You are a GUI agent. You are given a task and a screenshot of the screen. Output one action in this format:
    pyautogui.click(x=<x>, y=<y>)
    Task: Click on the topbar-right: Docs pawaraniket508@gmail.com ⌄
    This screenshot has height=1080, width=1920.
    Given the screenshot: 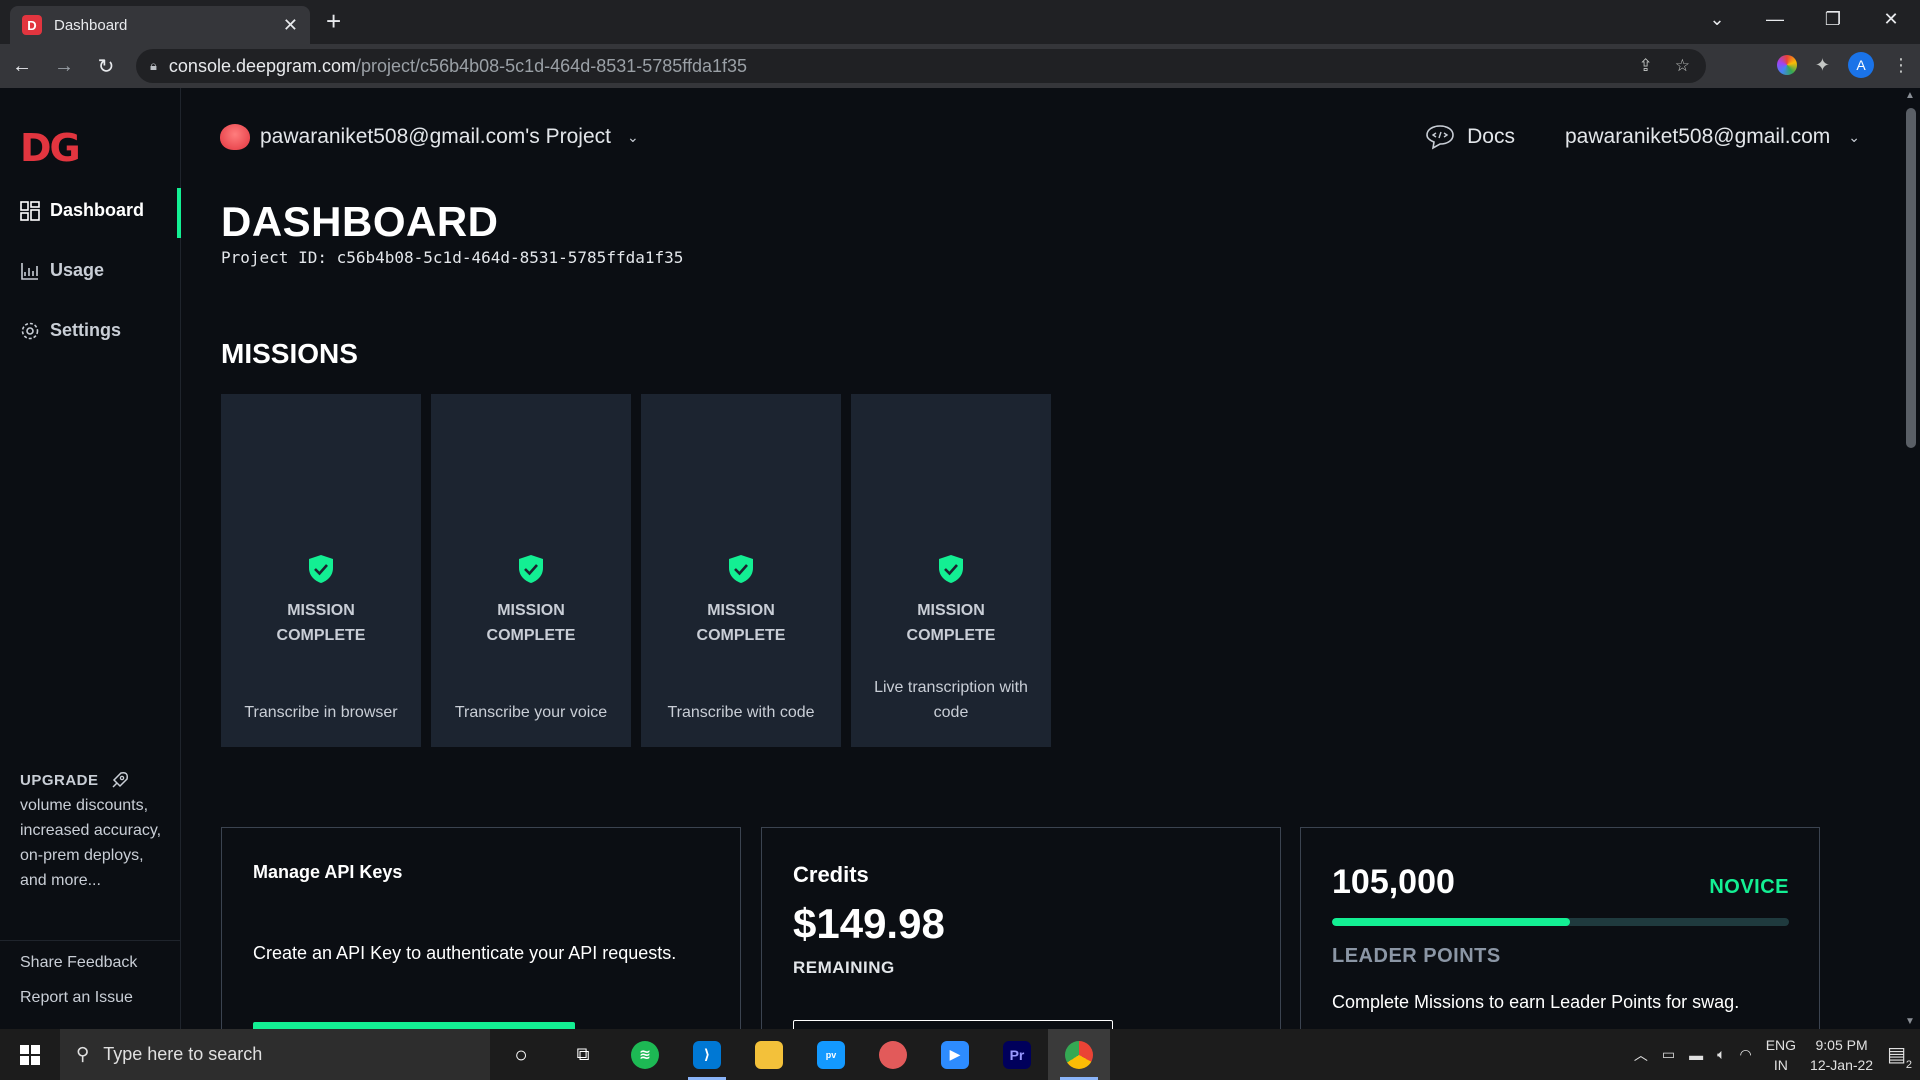 What is the action you would take?
    pyautogui.click(x=1642, y=137)
    